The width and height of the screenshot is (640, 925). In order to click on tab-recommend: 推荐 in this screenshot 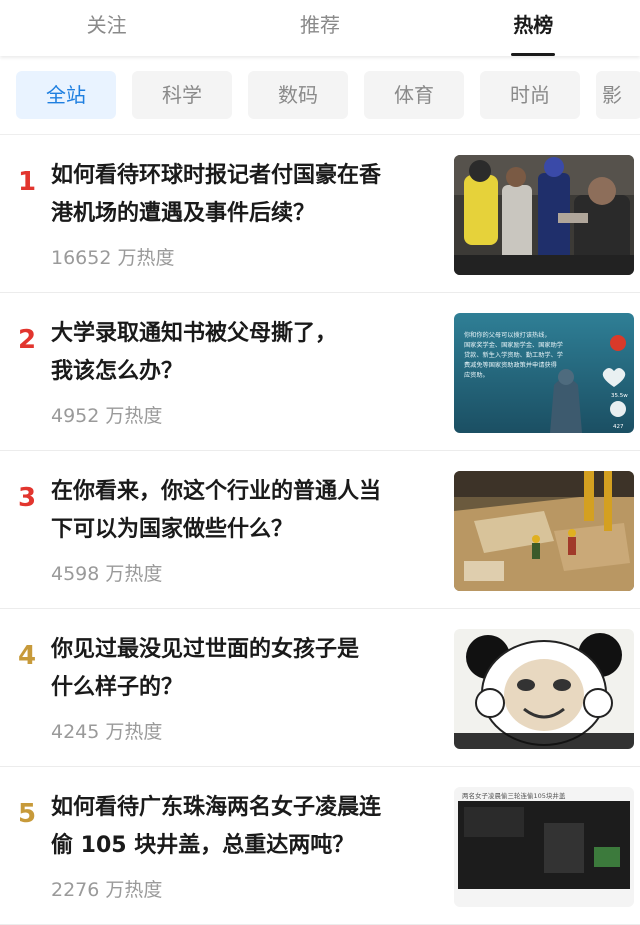, I will do `click(319, 28)`.